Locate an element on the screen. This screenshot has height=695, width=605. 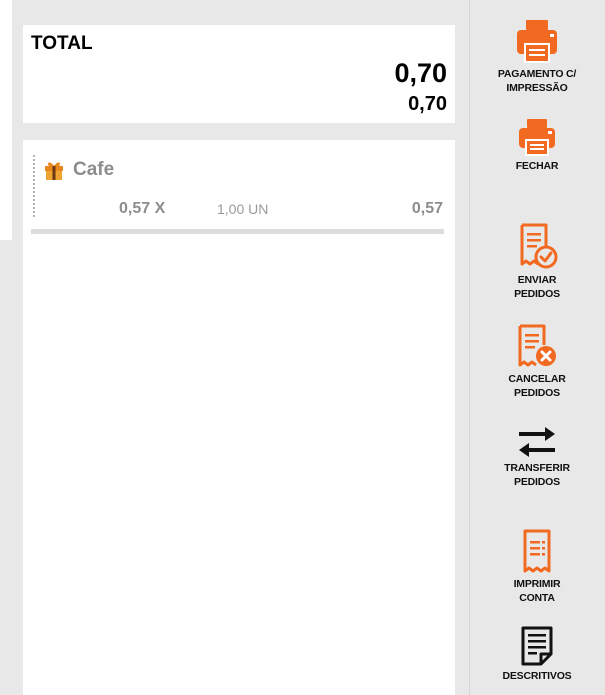
send-orders-label: ENVIAR PEDIDOS is located at coordinates (537, 287).